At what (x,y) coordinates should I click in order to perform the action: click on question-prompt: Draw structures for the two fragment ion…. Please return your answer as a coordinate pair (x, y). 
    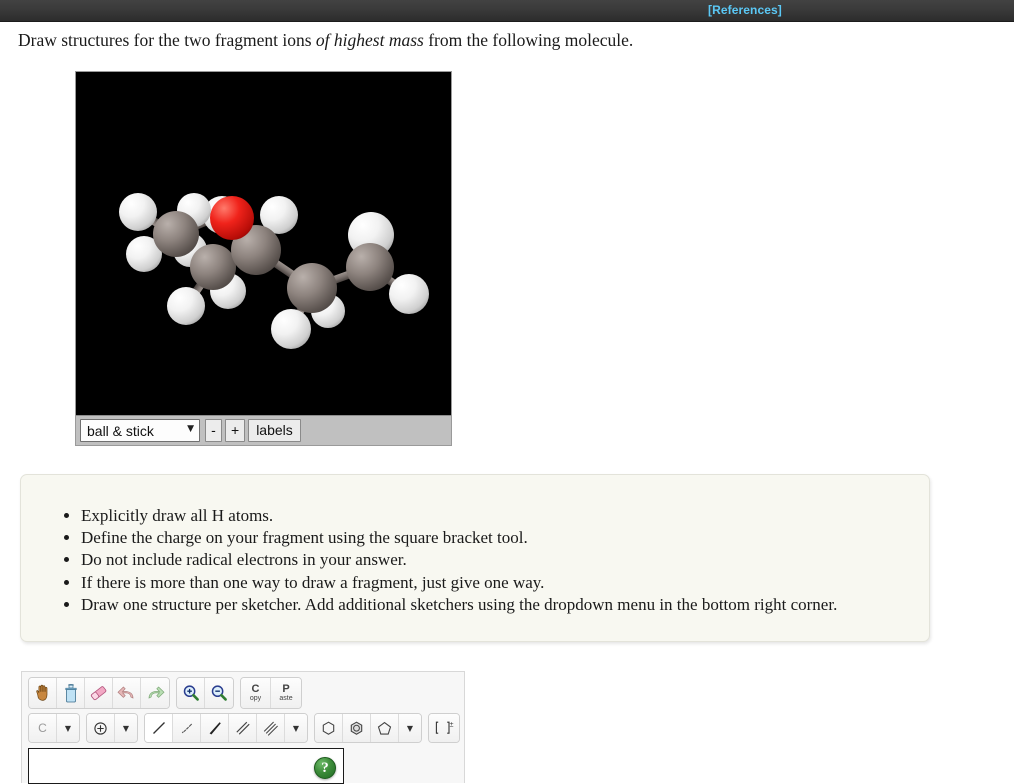
    Looking at the image, I should click on (325, 40).